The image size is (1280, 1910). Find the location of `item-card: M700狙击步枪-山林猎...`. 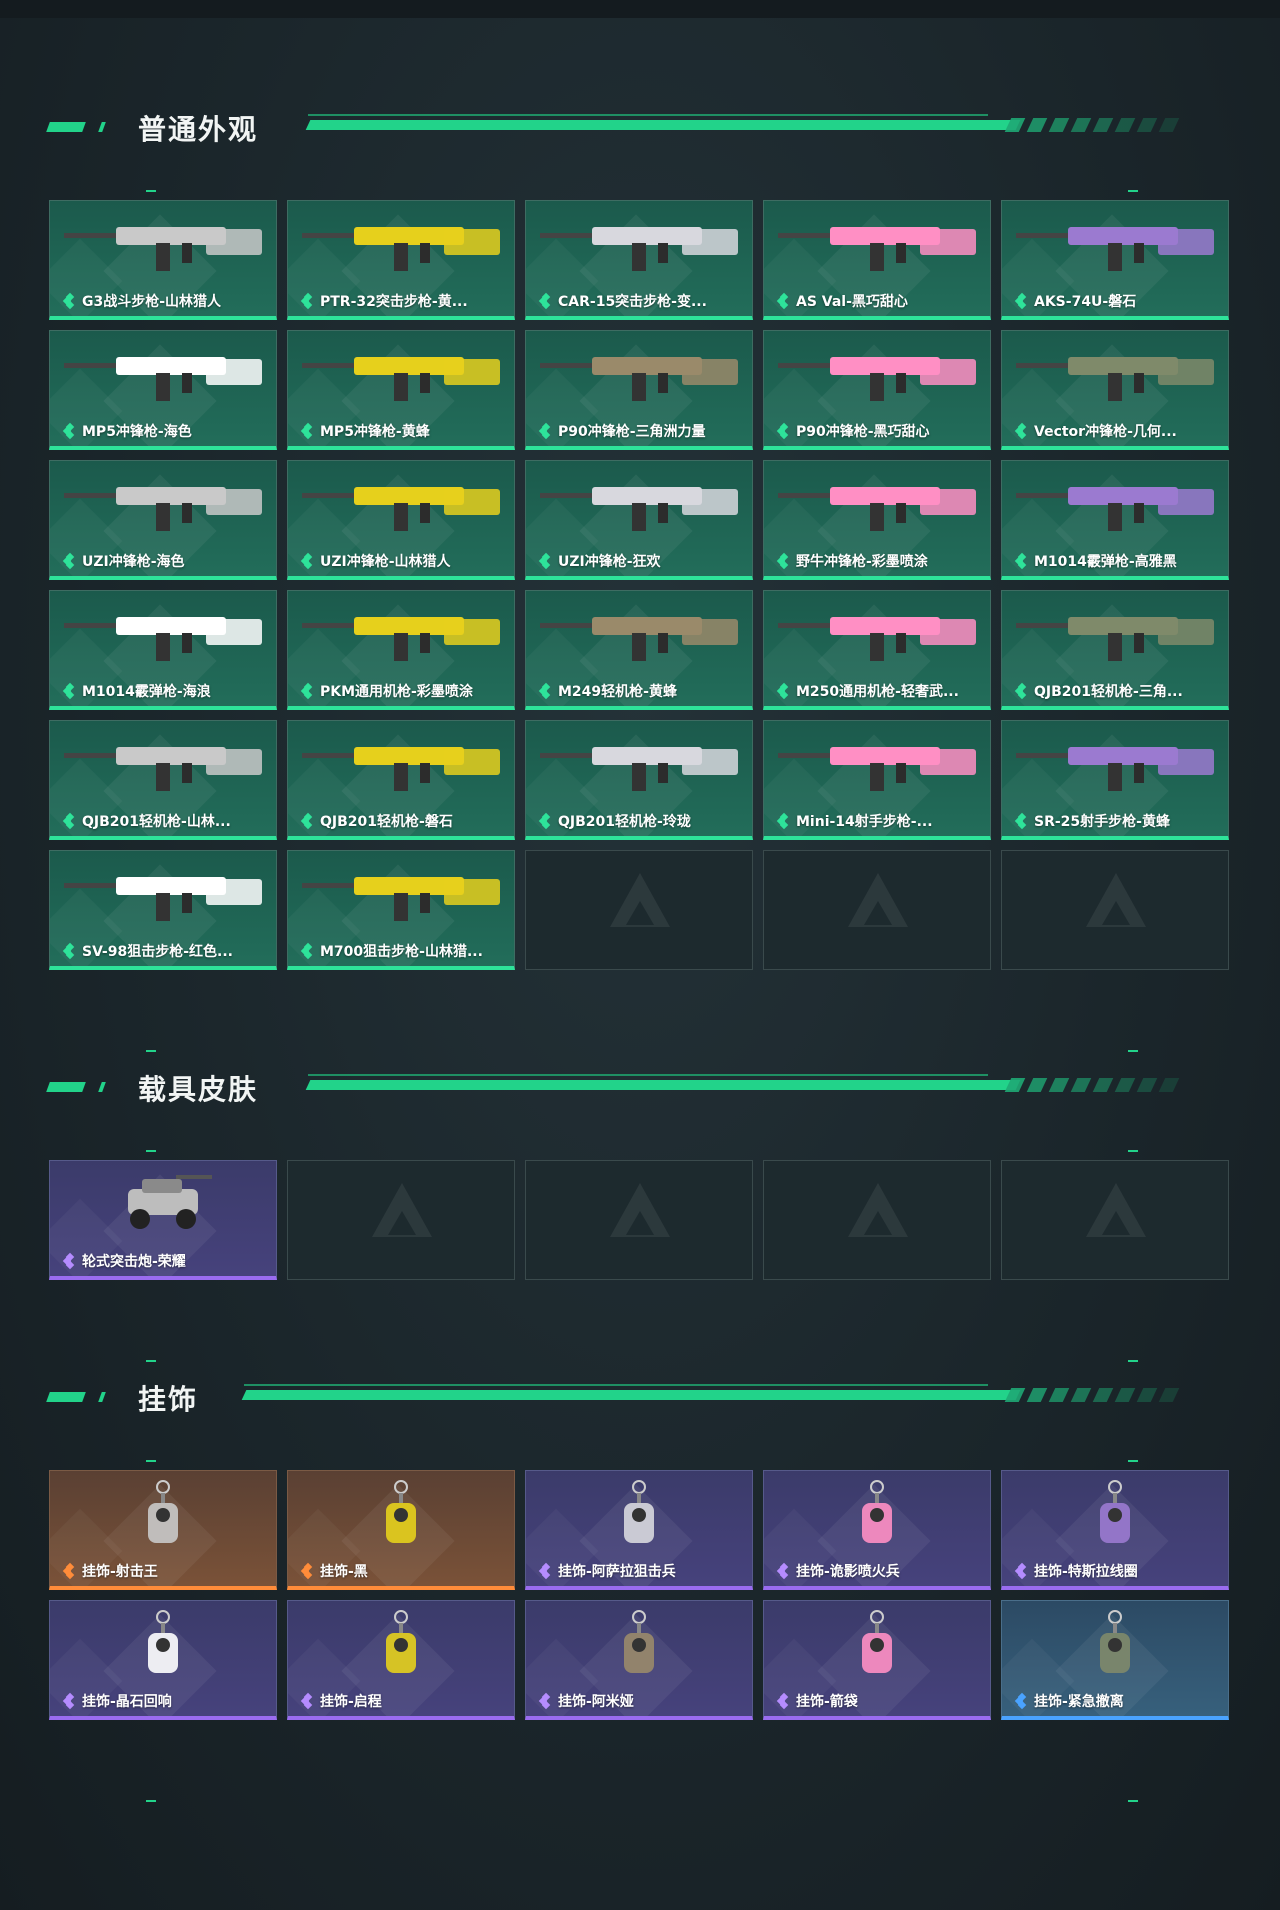

item-card: M700狙击步枪-山林猎... is located at coordinates (401, 910).